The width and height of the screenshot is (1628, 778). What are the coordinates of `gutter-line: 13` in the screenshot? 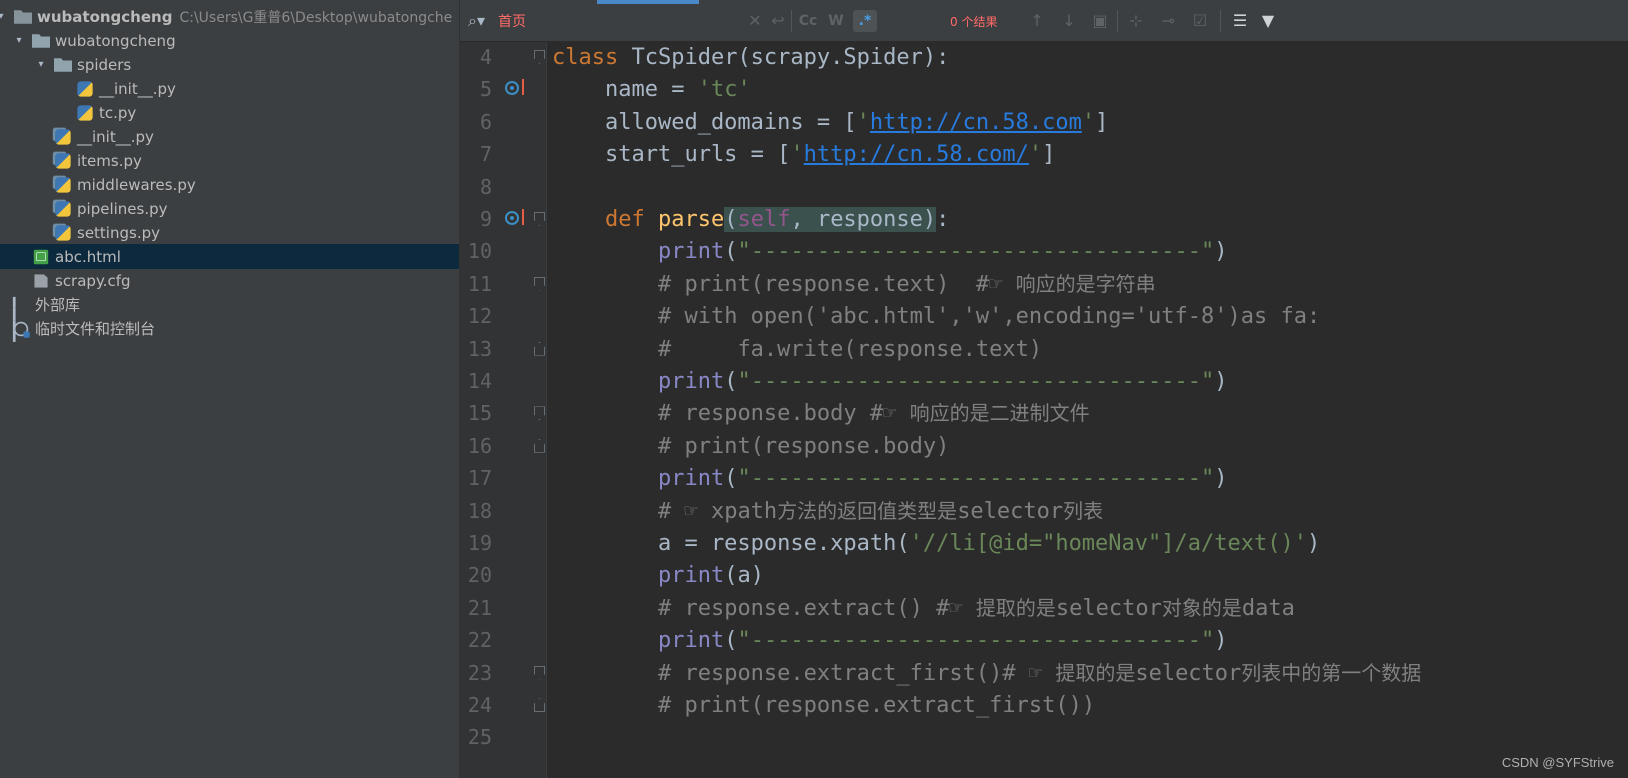 It's located at (503, 349).